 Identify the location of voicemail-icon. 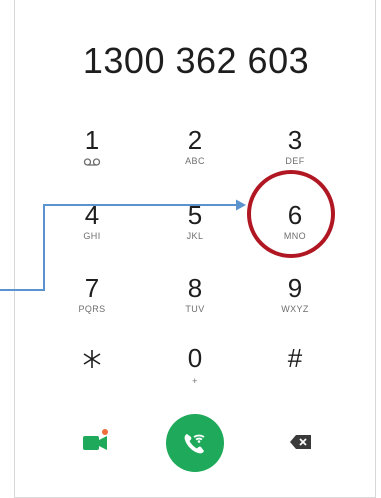
(92, 162).